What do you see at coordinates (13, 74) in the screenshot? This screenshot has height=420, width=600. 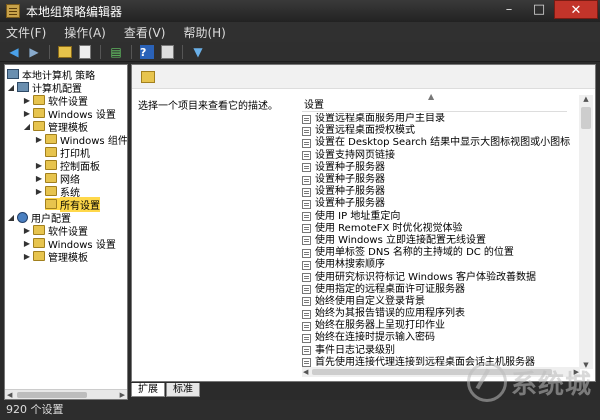 I see `policy-root-icon` at bounding box center [13, 74].